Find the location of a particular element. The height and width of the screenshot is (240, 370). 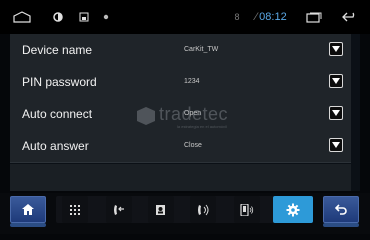

setting-value: 1234 is located at coordinates (192, 81).